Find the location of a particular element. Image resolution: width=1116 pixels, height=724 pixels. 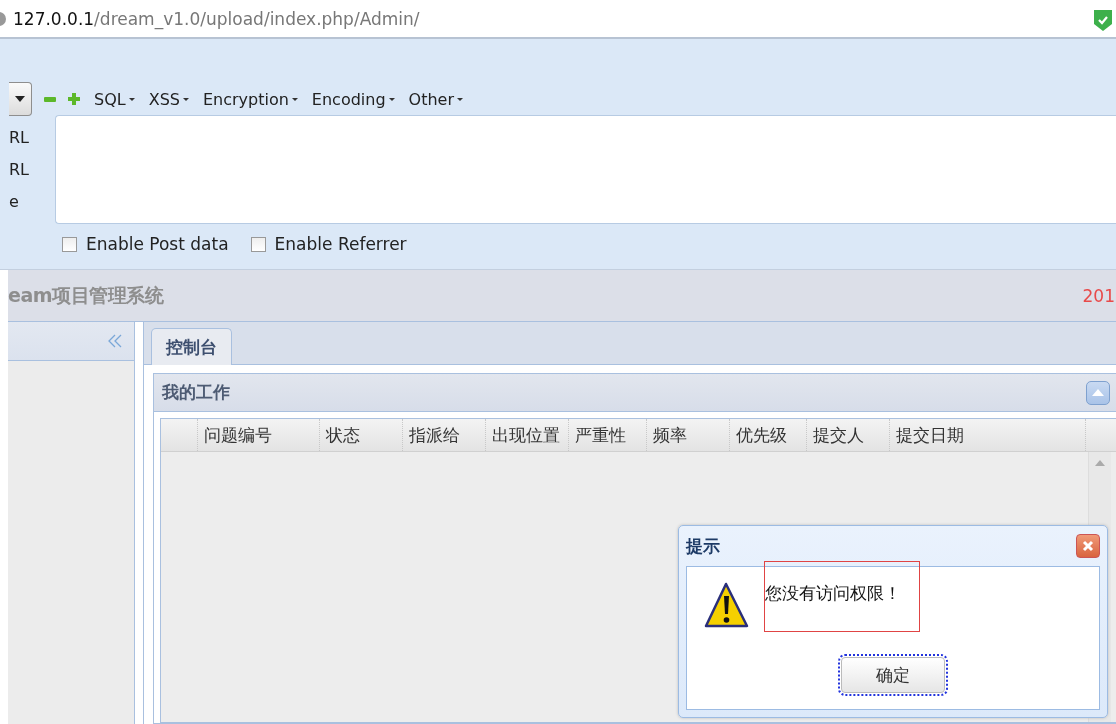

plus-icon is located at coordinates (74, 99).